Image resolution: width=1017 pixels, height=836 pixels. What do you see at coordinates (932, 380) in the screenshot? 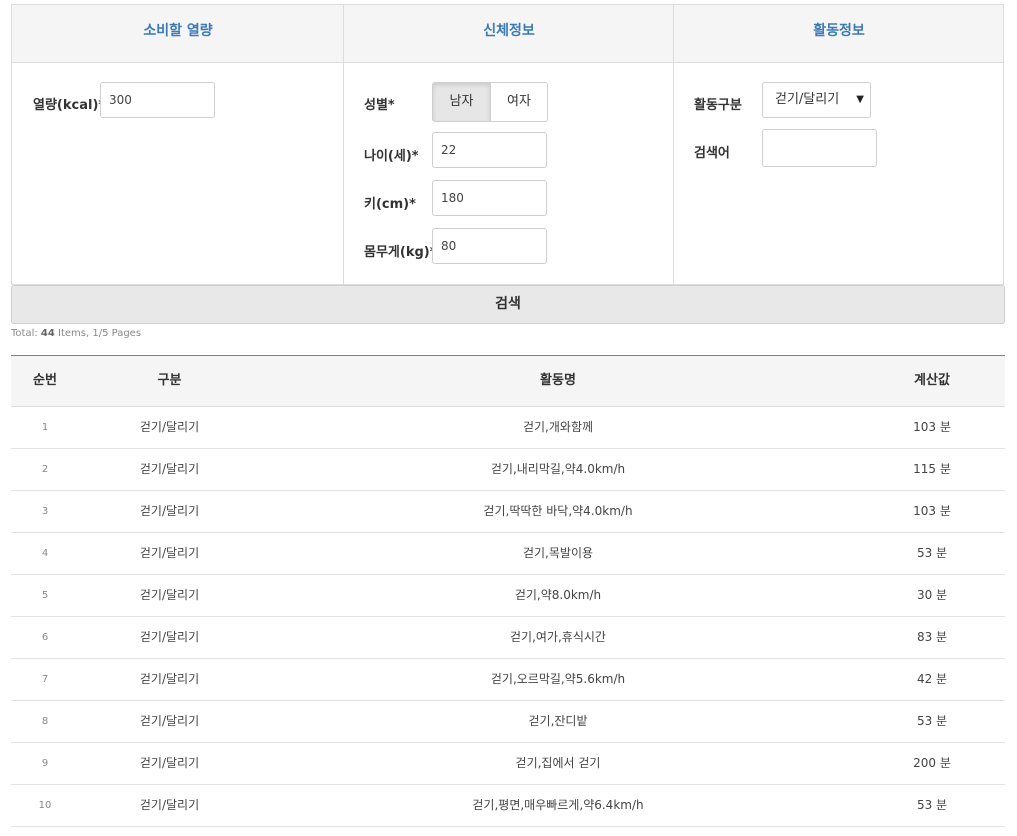
I see `header-value: 계산값` at bounding box center [932, 380].